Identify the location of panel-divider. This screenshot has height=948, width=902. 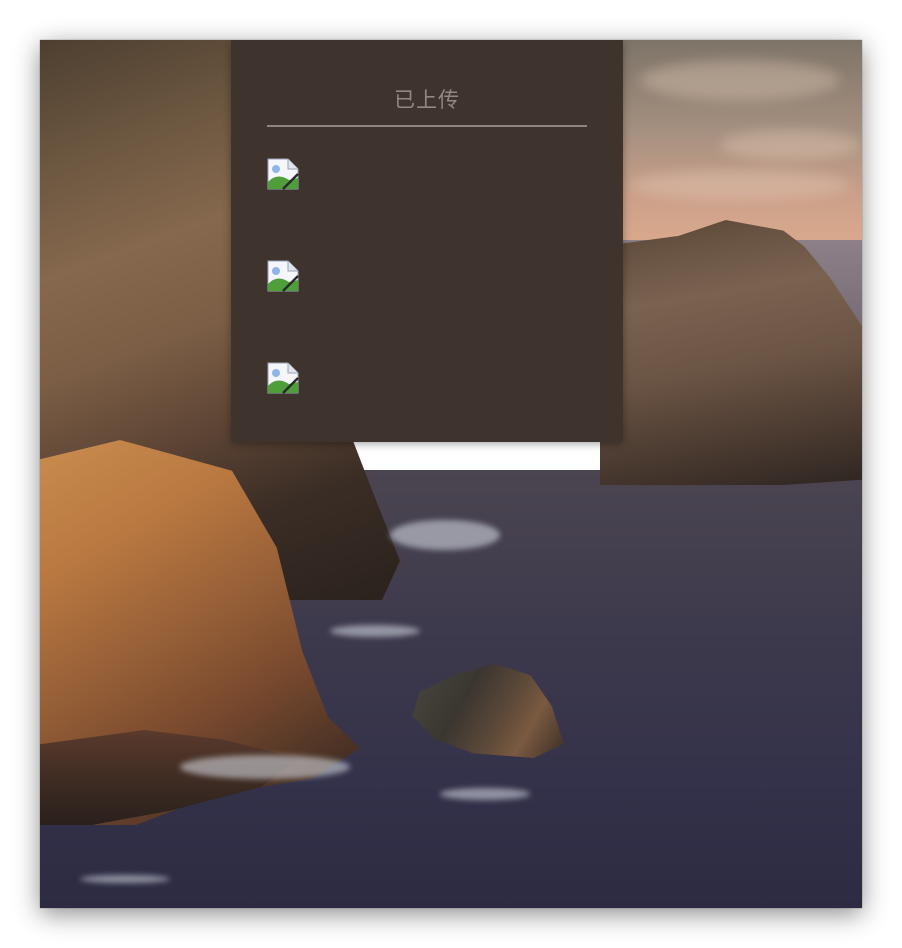
(427, 126).